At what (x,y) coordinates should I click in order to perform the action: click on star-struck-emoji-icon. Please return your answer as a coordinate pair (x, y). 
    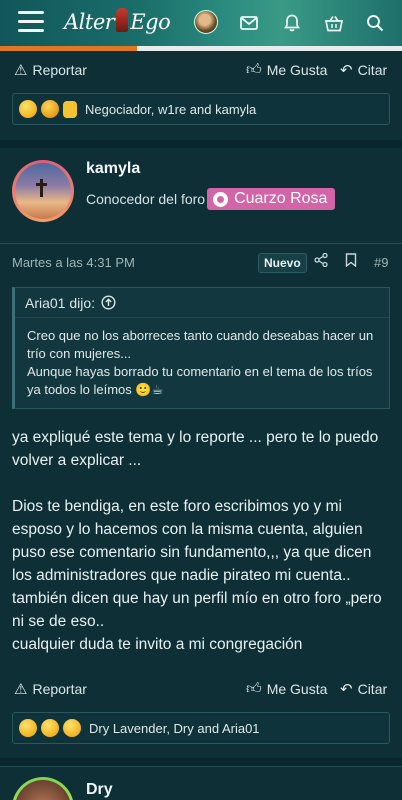
    Looking at the image, I should click on (50, 109).